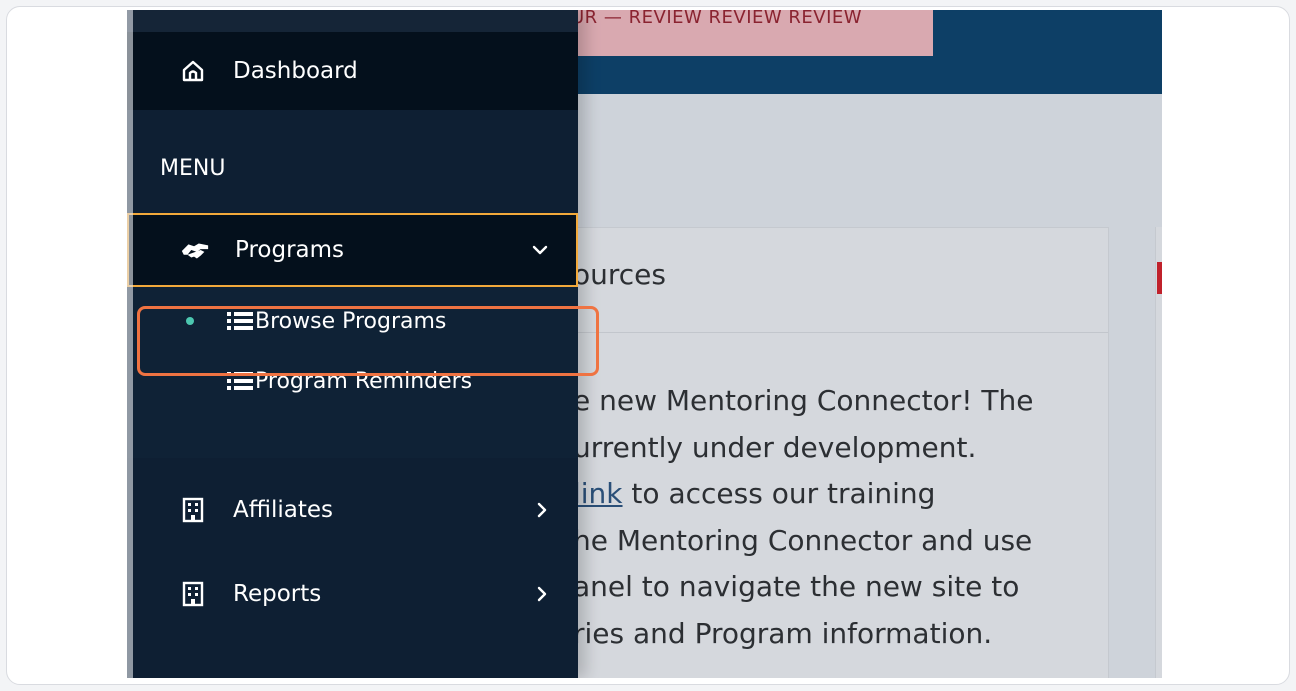  What do you see at coordinates (1159, 278) in the screenshot?
I see `red-accent-mark` at bounding box center [1159, 278].